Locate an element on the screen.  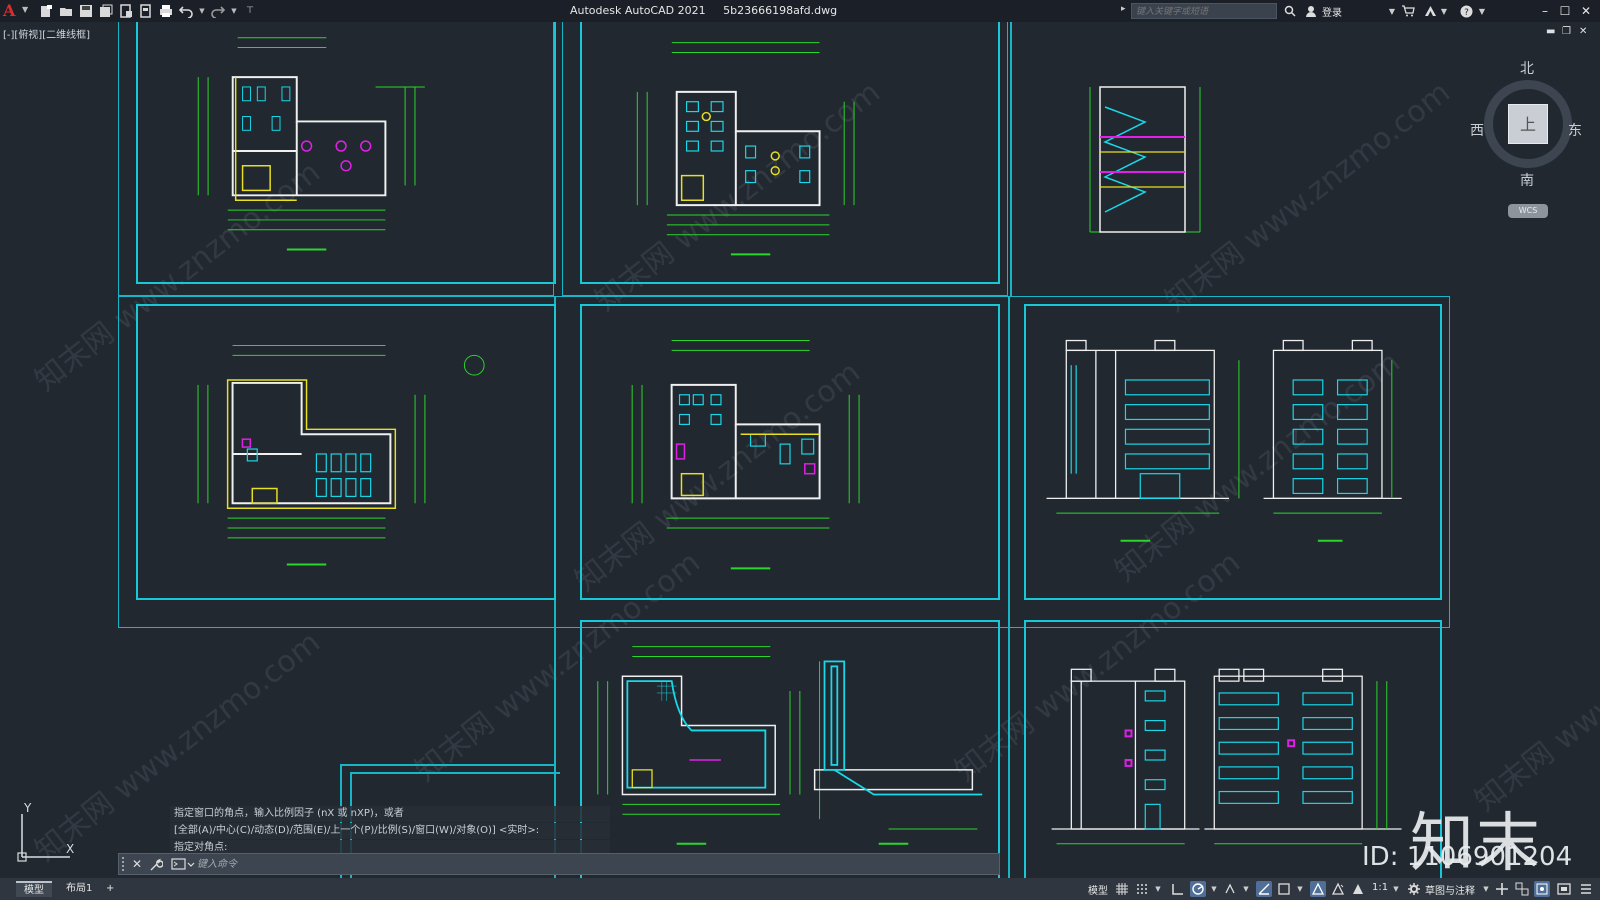
snap-mode-icon is located at coordinates (1142, 889).